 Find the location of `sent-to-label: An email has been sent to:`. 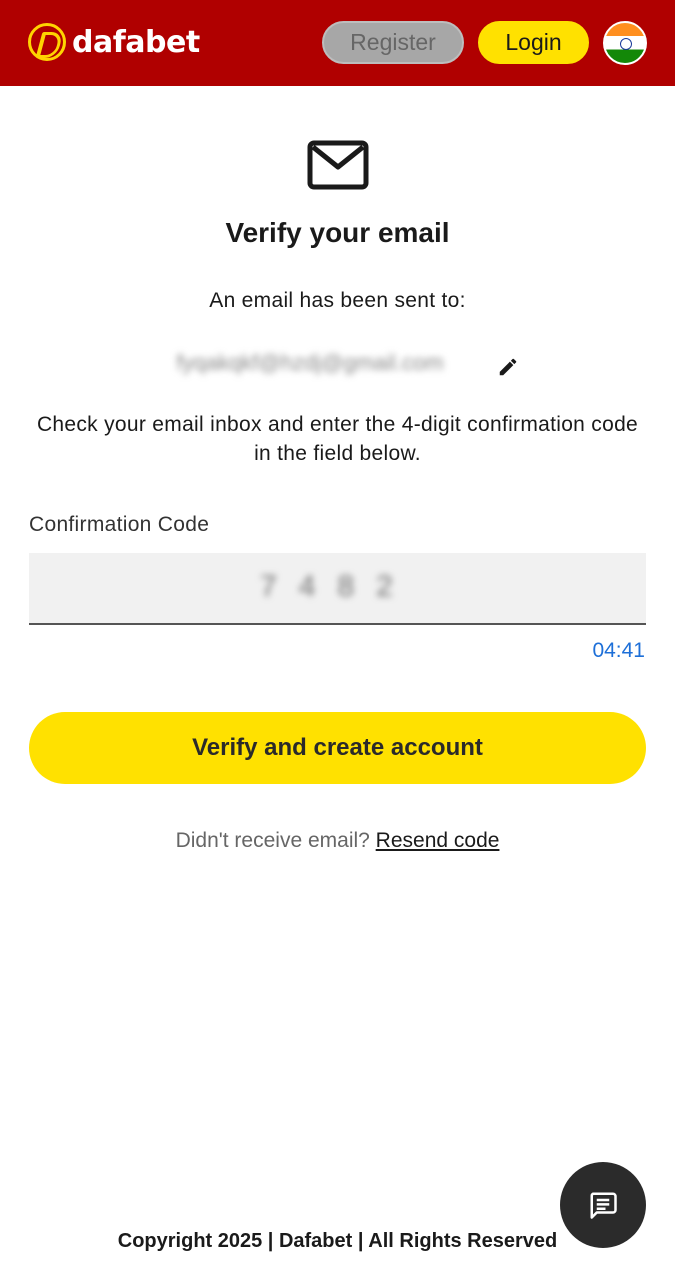

sent-to-label: An email has been sent to: is located at coordinates (337, 300).